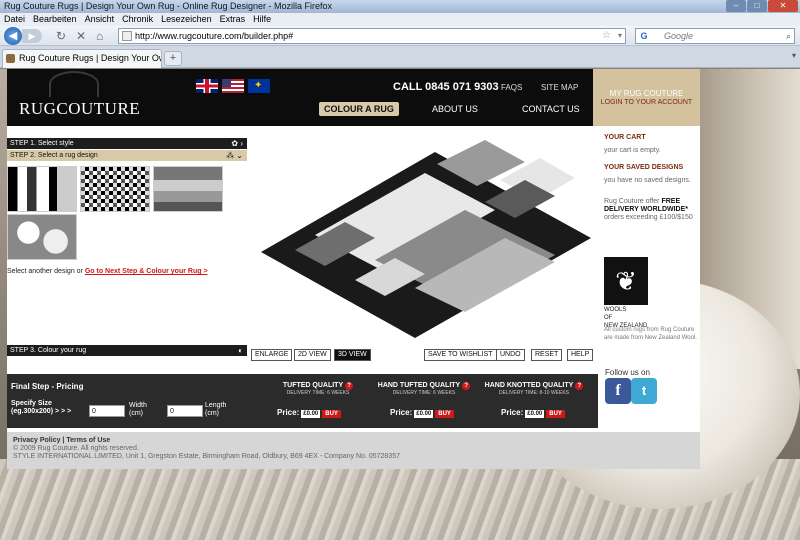 The image size is (800, 540). Describe the element at coordinates (615, 310) in the screenshot. I see `wools-line1: WOOLS` at that location.